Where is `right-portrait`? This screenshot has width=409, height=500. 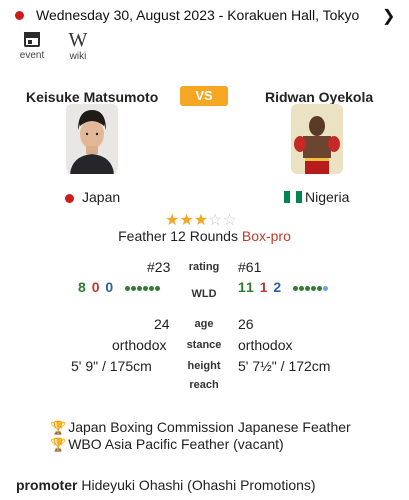 right-portrait is located at coordinates (317, 139).